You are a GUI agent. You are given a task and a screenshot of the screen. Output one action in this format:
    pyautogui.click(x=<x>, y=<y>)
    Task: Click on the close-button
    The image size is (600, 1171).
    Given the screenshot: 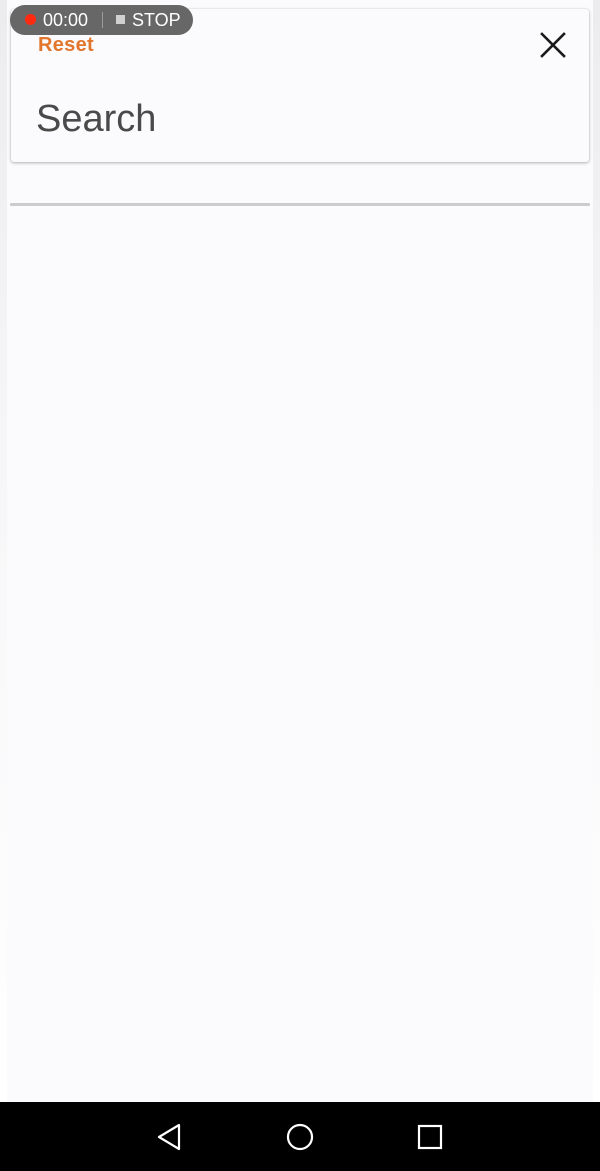 What is the action you would take?
    pyautogui.click(x=553, y=45)
    